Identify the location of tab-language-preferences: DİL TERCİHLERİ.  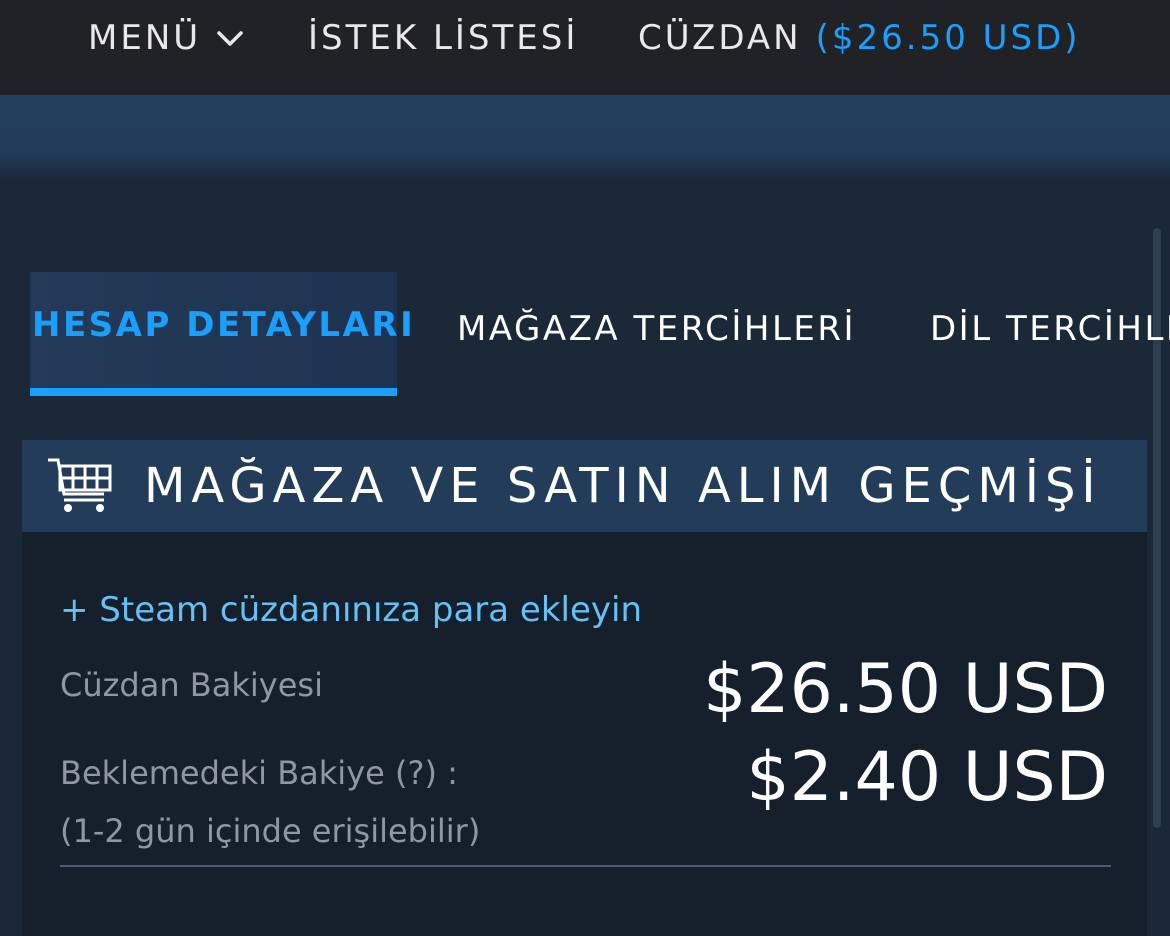
(1050, 334).